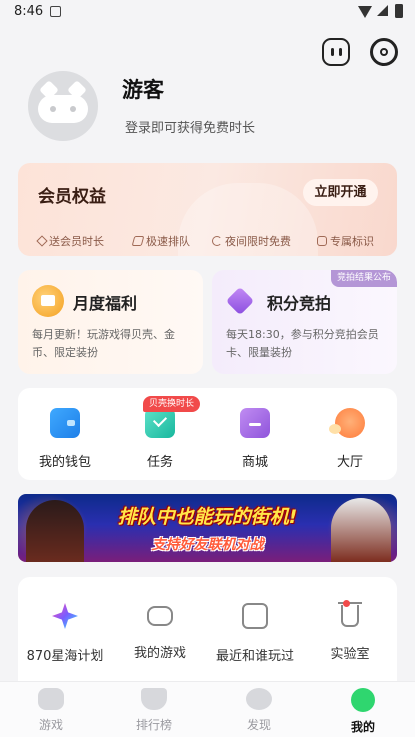  What do you see at coordinates (347, 423) in the screenshot?
I see `lobby-icon` at bounding box center [347, 423].